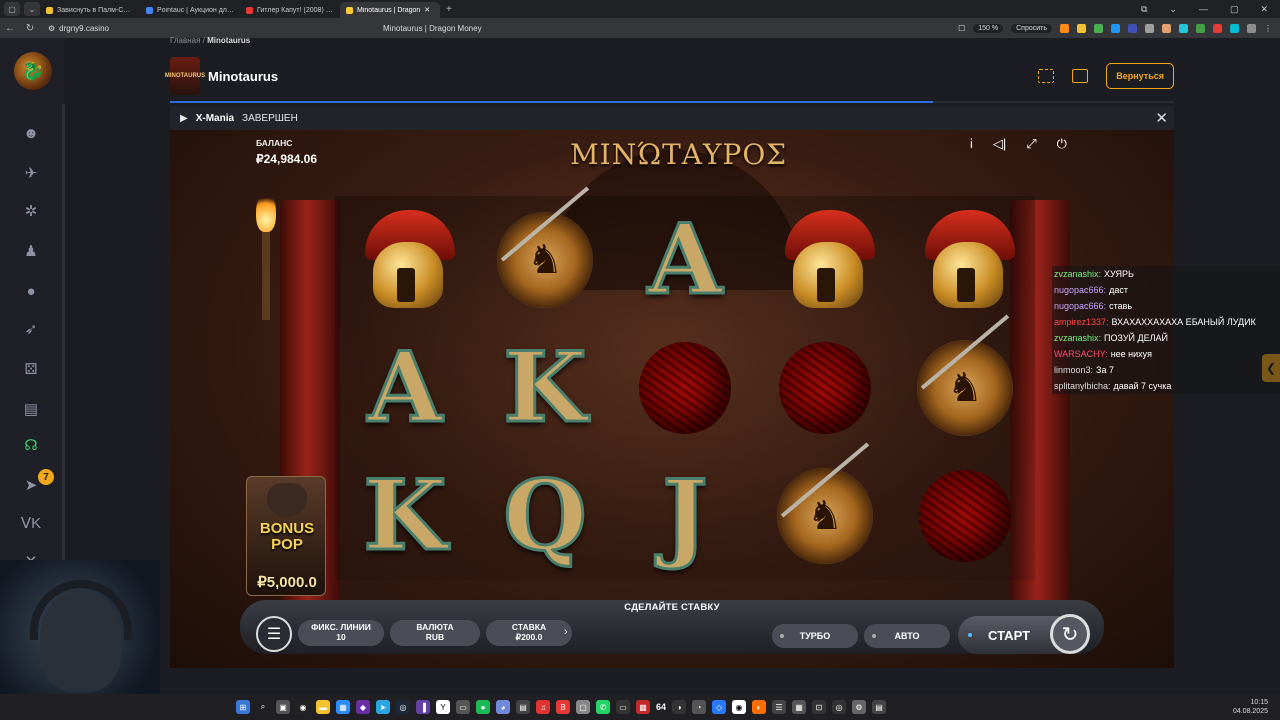 Image resolution: width=1280 pixels, height=720 pixels. I want to click on support-headset-icon: ☊, so click(31, 445).